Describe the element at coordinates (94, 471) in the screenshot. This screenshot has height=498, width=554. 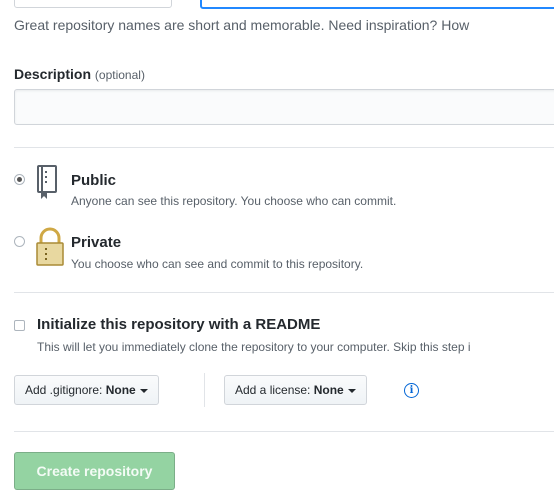
I see `create-repository-button: Create repository` at that location.